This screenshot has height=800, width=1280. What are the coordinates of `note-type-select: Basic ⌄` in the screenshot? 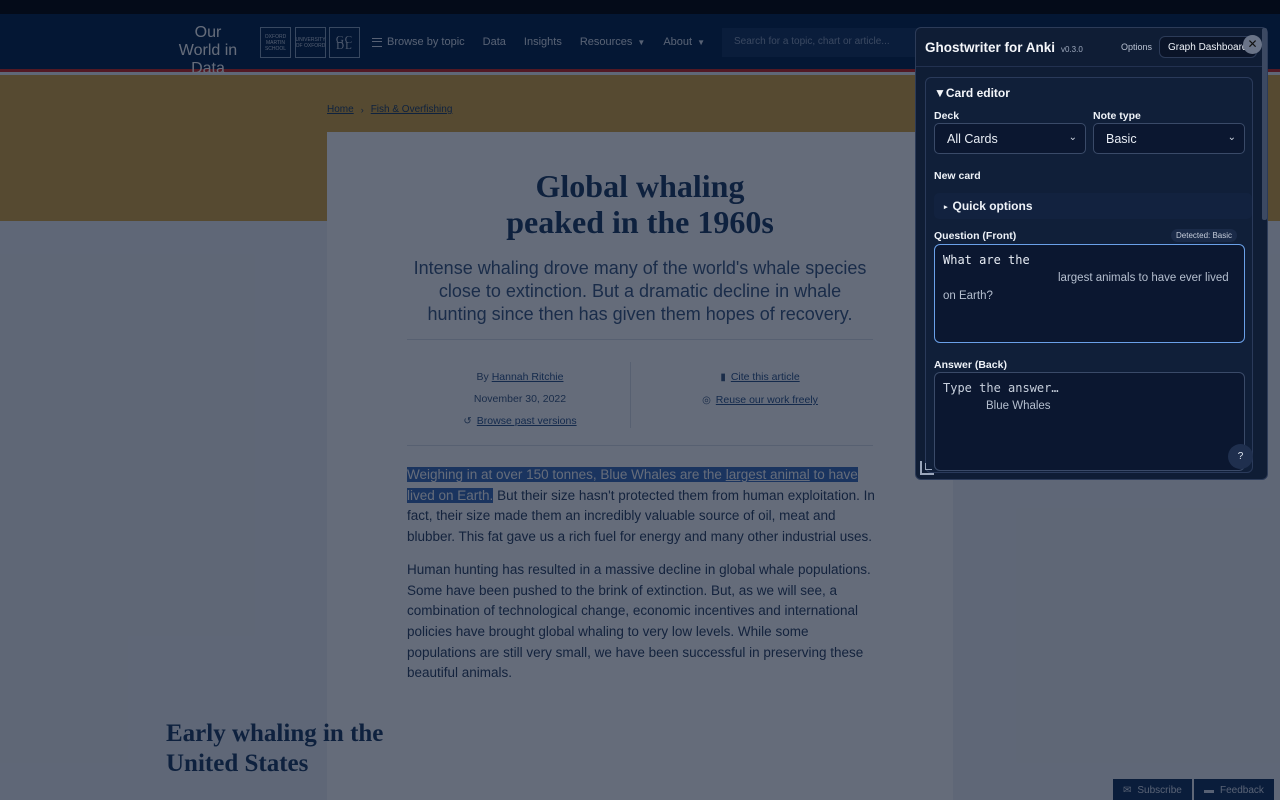 It's located at (1169, 138).